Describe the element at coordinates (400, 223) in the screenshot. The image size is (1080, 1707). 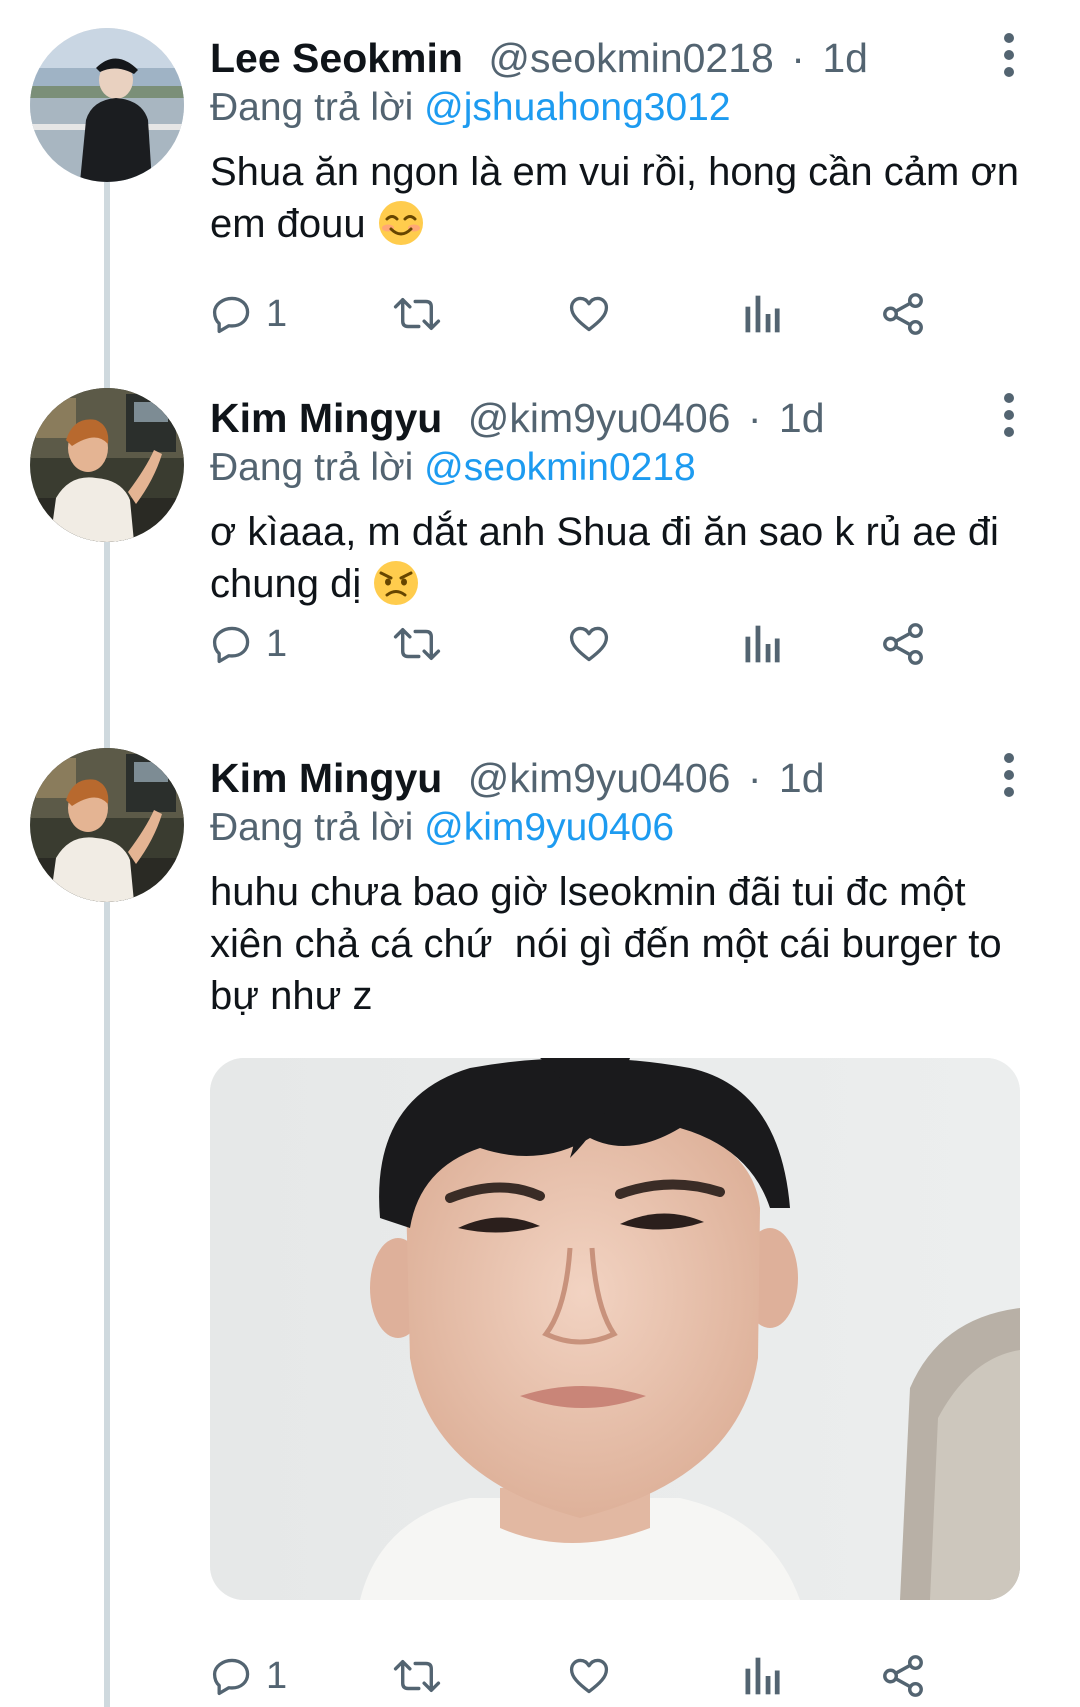
I see `smiling-blush-emoji` at that location.